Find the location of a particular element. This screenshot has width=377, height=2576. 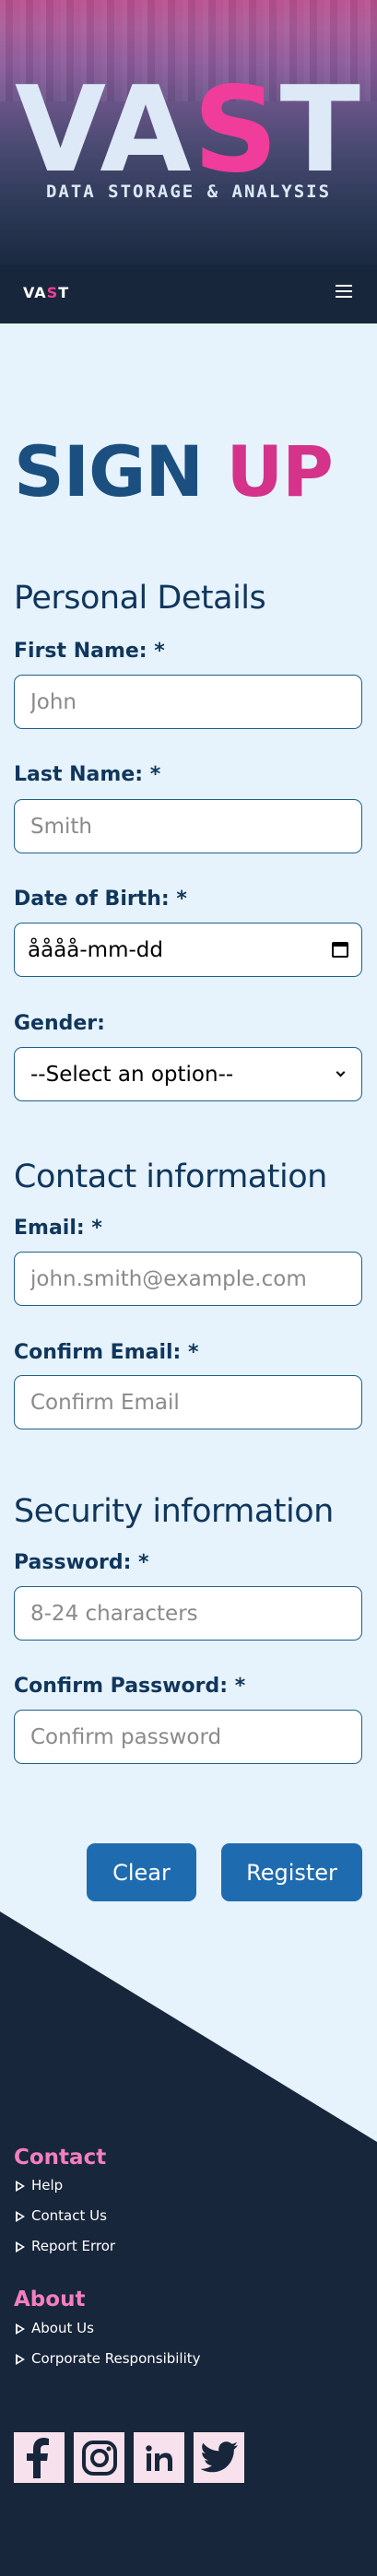

clear-button: Clear is located at coordinates (141, 1872).